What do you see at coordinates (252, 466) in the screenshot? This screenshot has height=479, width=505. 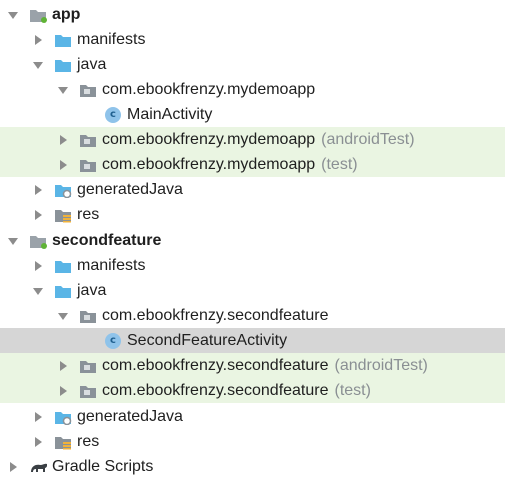 I see `tree-row-gradle-scripts: Gradle Scripts` at bounding box center [252, 466].